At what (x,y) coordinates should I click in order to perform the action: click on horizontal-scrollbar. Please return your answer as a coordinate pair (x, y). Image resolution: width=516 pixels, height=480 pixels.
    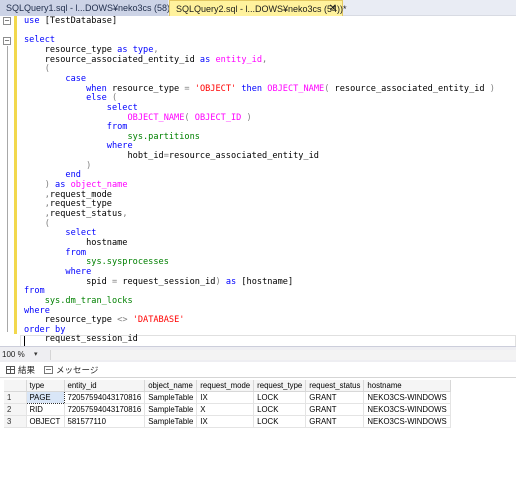
    Looking at the image, I should click on (283, 355).